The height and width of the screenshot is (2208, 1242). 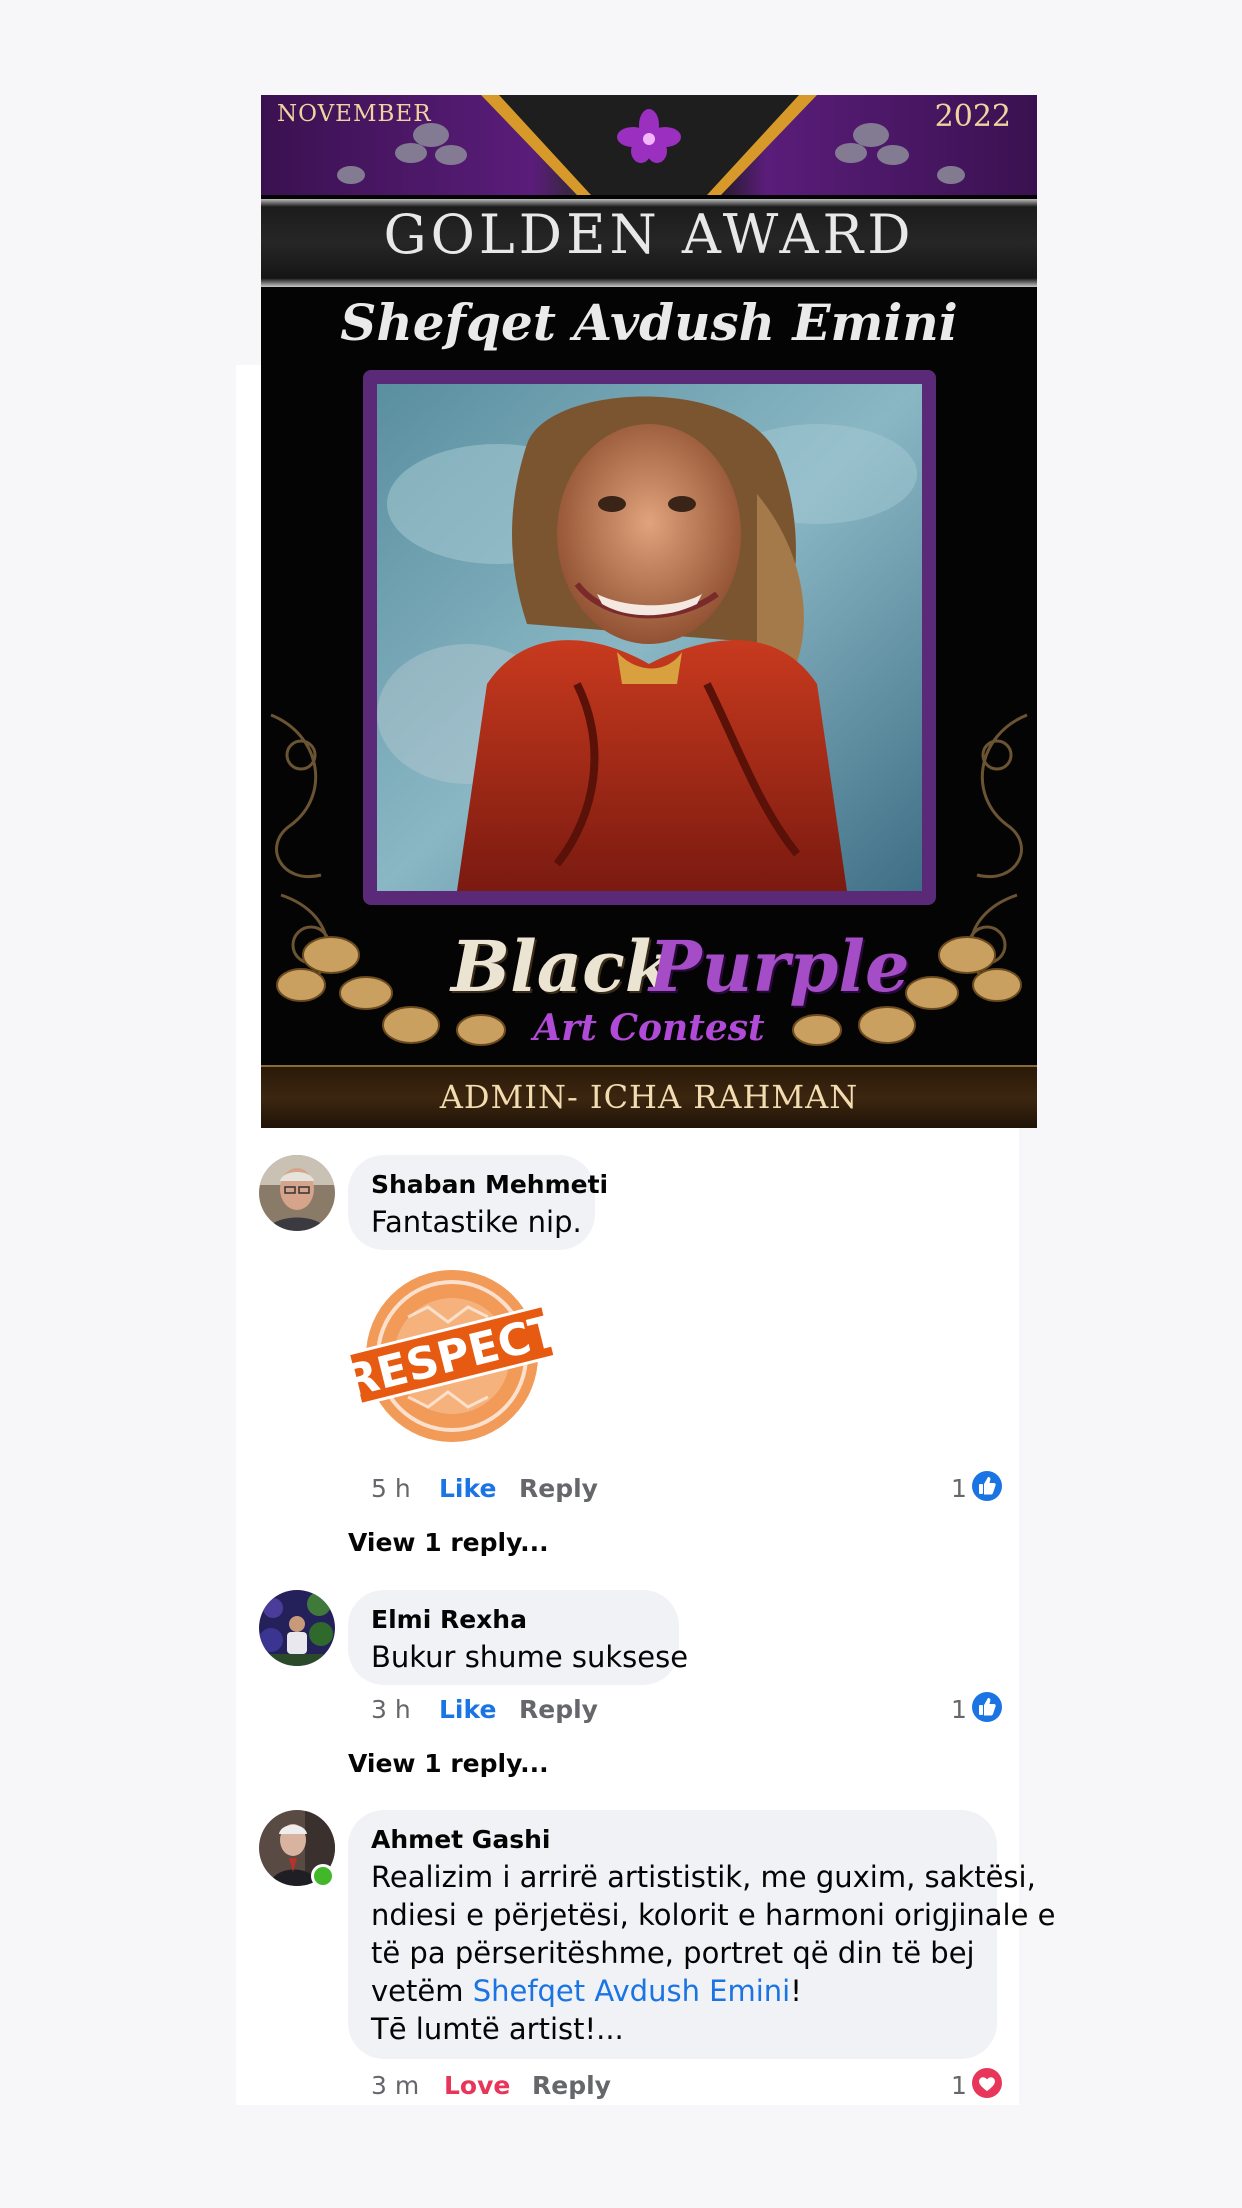 What do you see at coordinates (530, 1657) in the screenshot?
I see `comment-text: Bukur shume suksese` at bounding box center [530, 1657].